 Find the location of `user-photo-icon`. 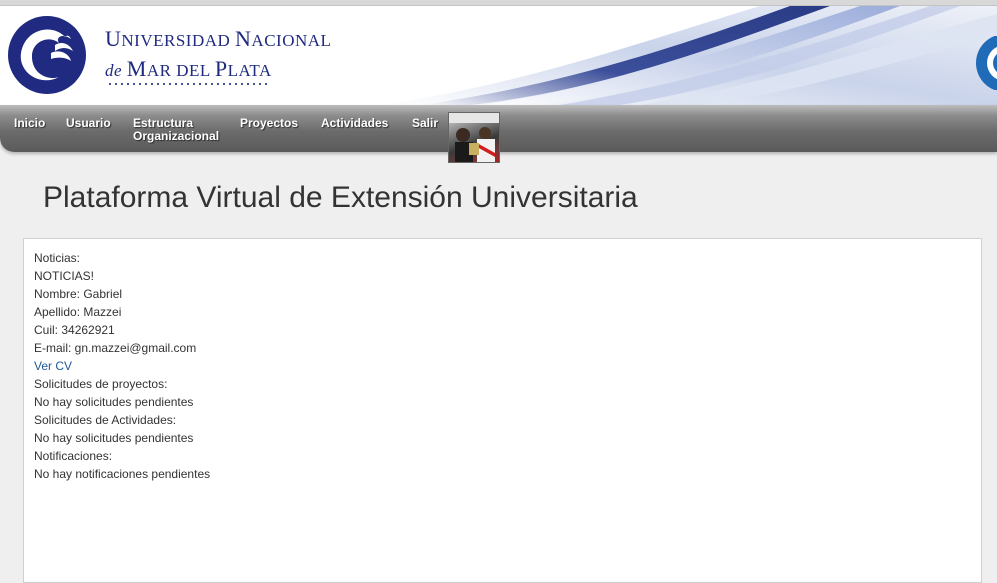

user-photo-icon is located at coordinates (474, 137).